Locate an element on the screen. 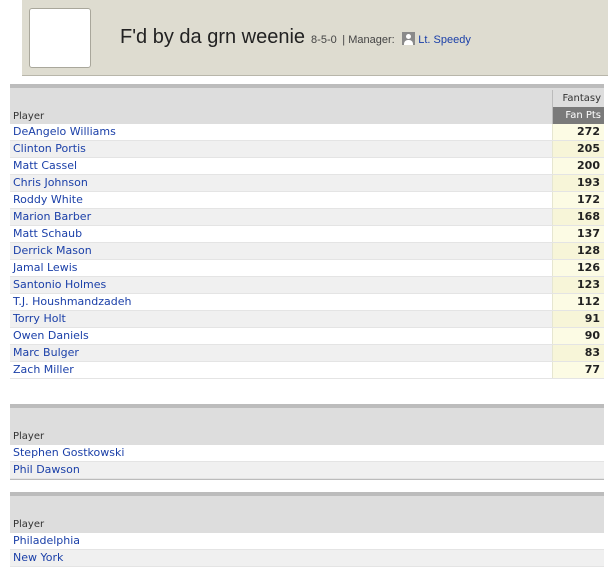 The image size is (608, 570). table-row: Owen Daniels 90 is located at coordinates (307, 336).